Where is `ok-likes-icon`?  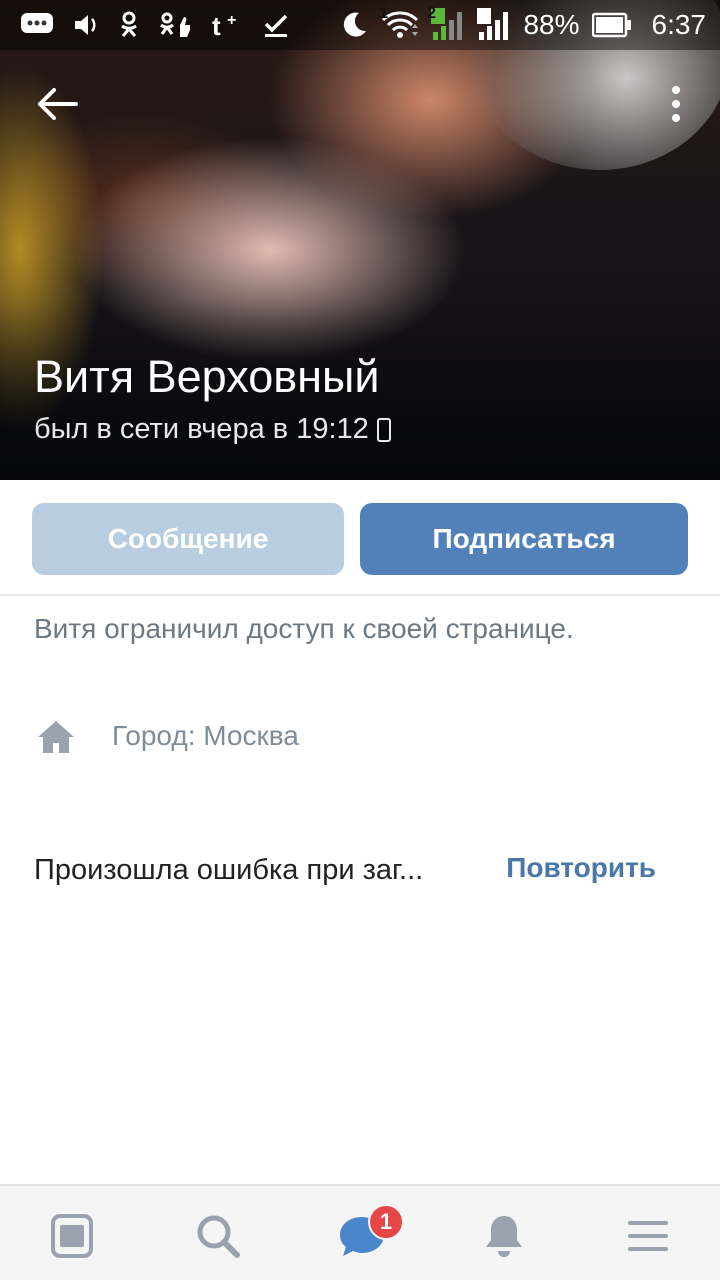
ok-likes-icon is located at coordinates (175, 24).